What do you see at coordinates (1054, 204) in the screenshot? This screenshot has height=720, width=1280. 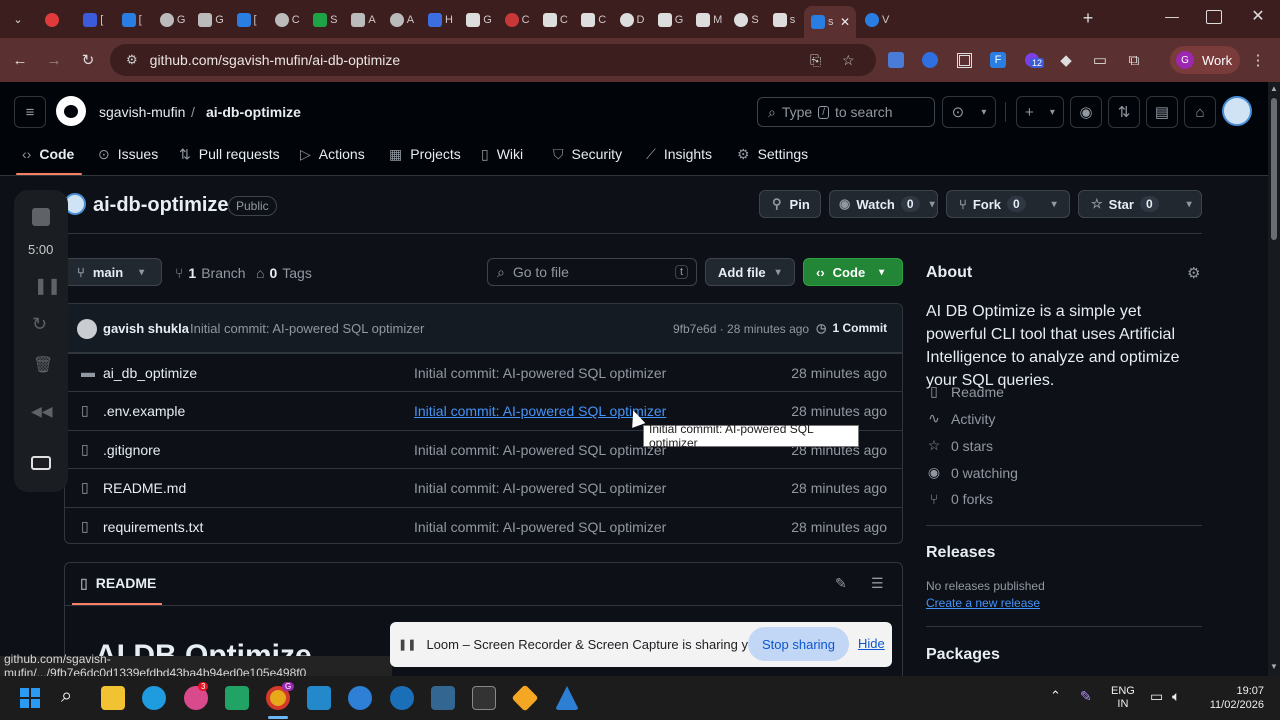 I see `fork-chevron-icon: ▾` at bounding box center [1054, 204].